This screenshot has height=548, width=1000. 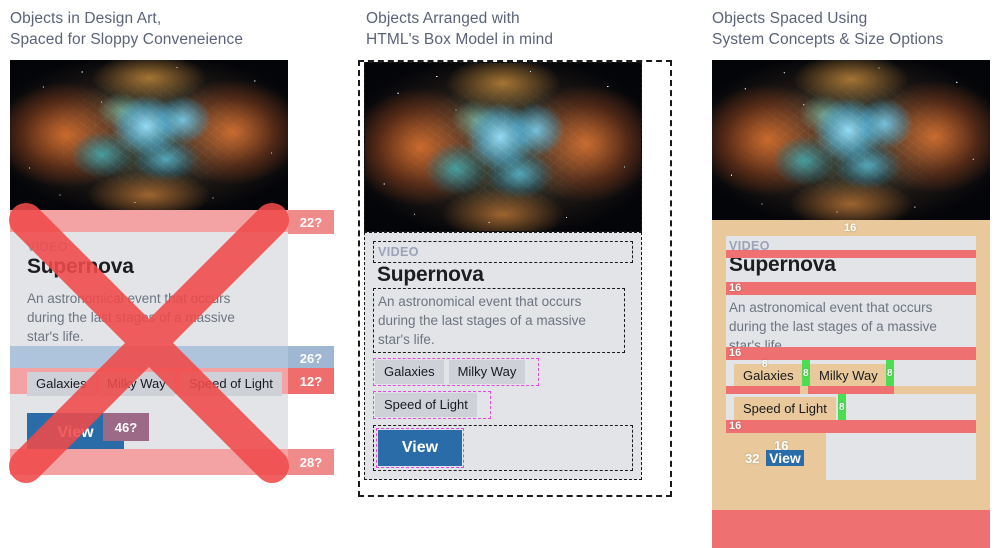 I want to click on spacing-band-chips, so click(x=149, y=357).